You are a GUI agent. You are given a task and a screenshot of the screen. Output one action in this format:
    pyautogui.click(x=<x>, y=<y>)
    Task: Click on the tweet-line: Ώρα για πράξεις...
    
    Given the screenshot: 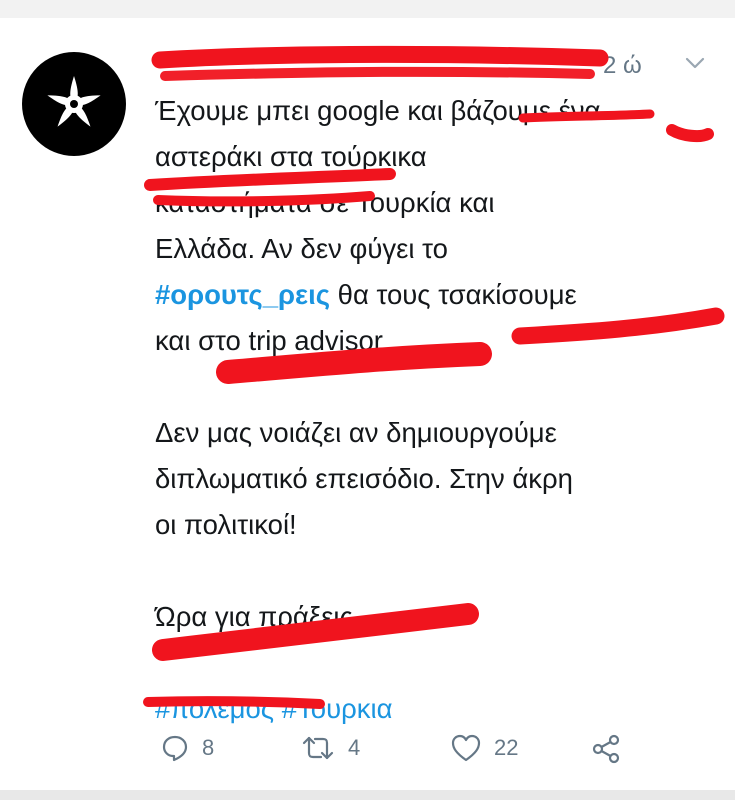 What is the action you would take?
    pyautogui.click(x=265, y=616)
    